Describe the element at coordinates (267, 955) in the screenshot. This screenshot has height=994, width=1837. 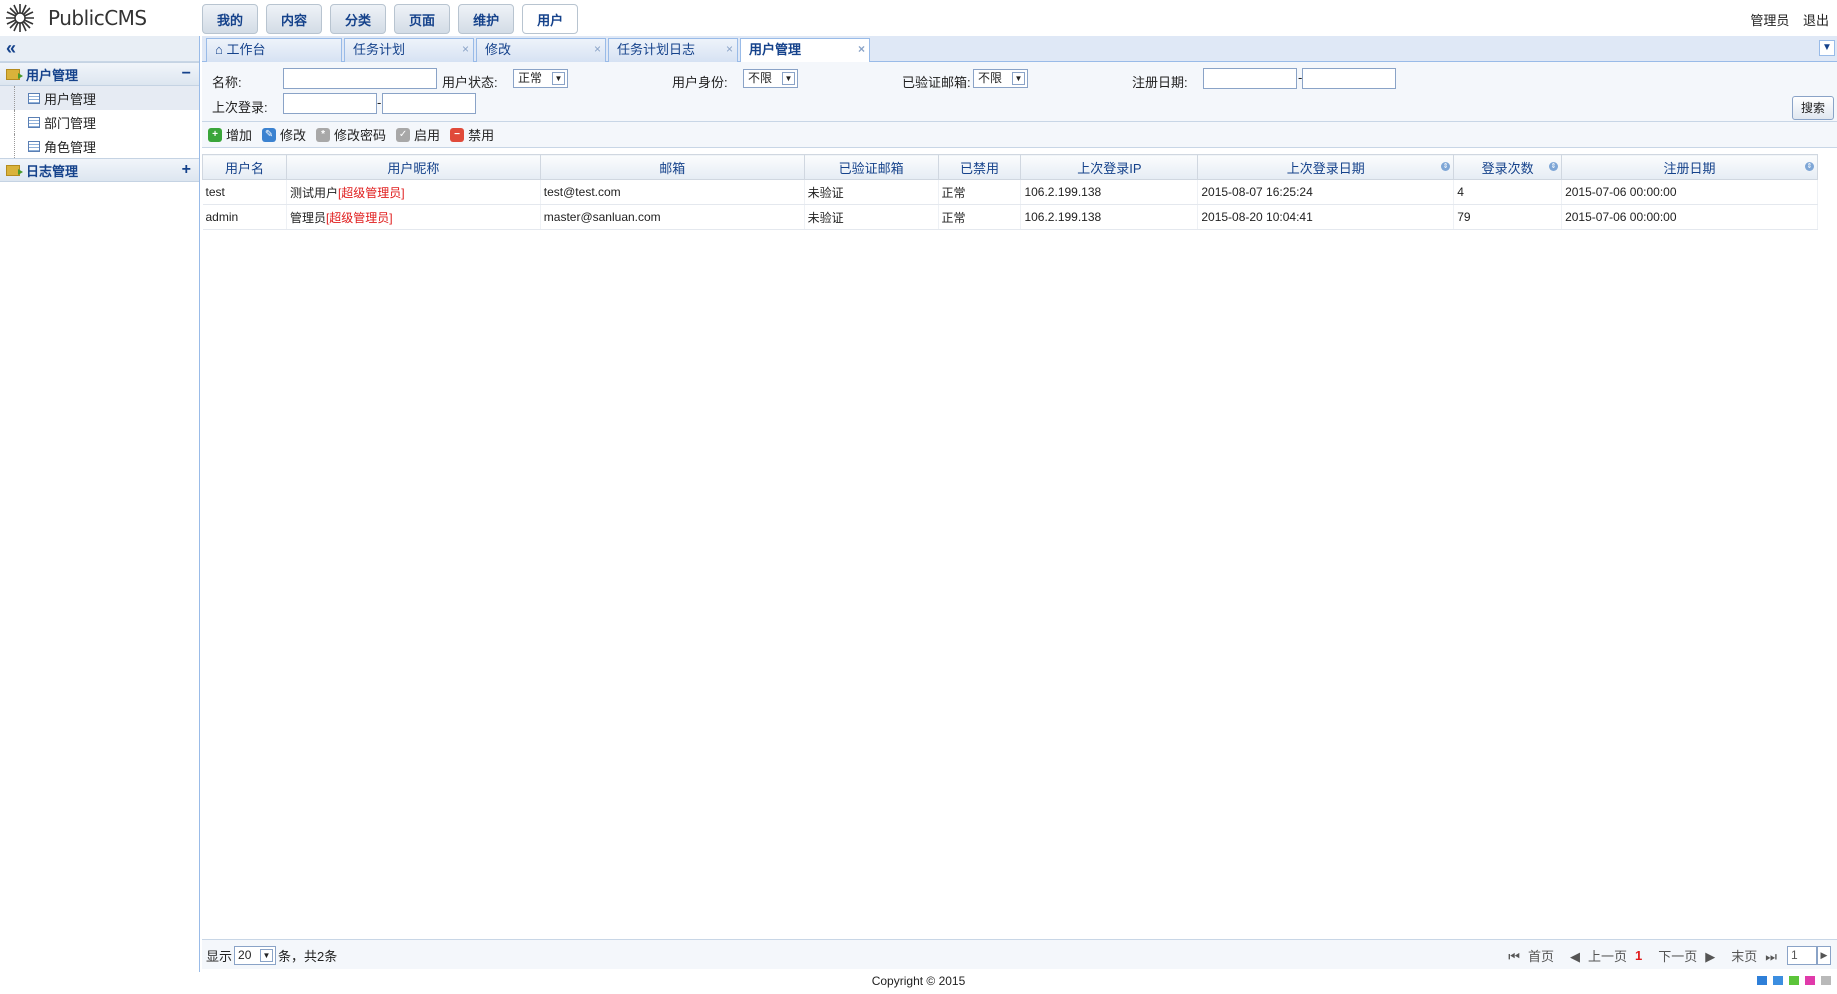
I see `chevron-down-icon: ▼` at that location.